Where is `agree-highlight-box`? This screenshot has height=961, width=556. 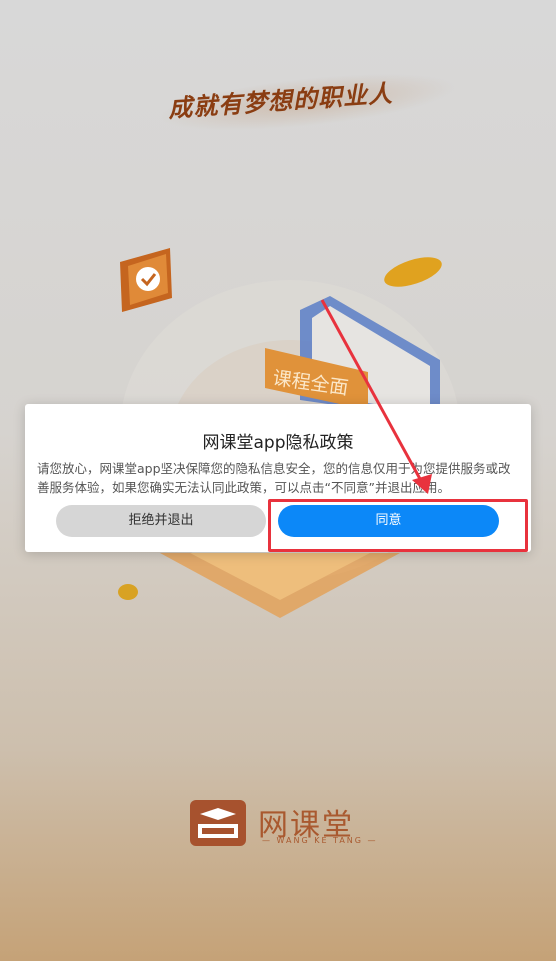
agree-highlight-box is located at coordinates (398, 525).